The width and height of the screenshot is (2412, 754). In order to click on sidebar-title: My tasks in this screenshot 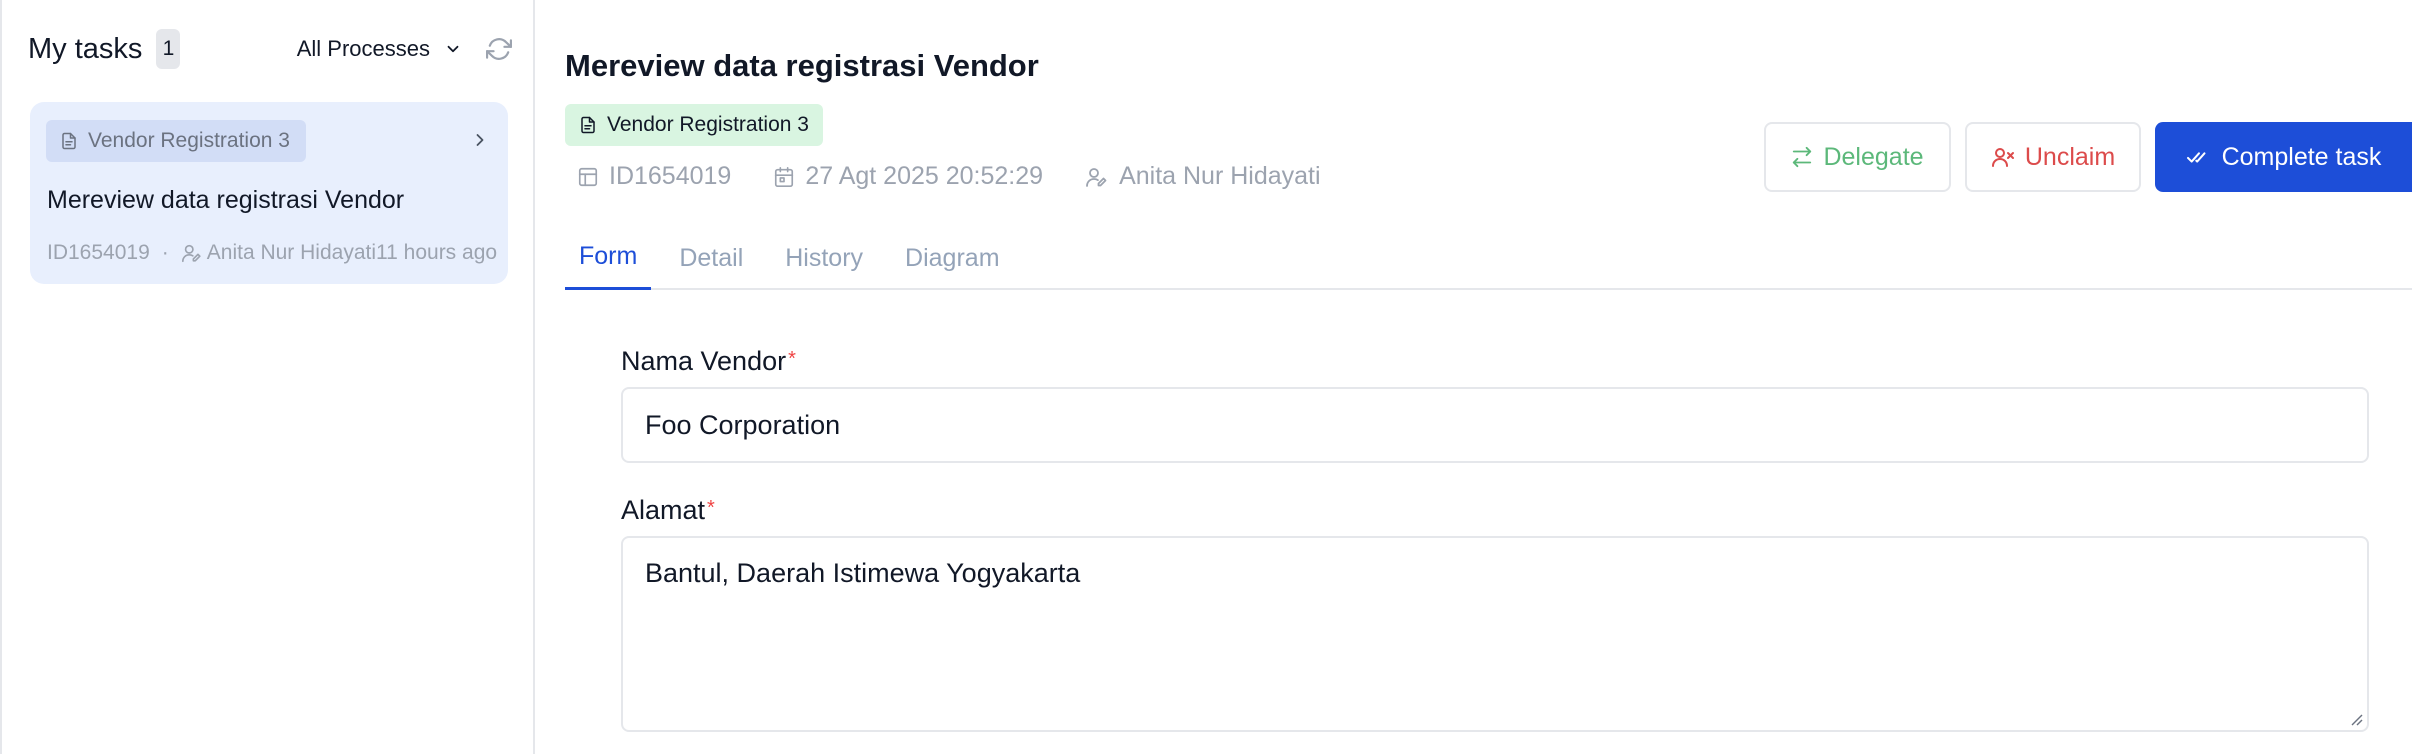, I will do `click(85, 48)`.